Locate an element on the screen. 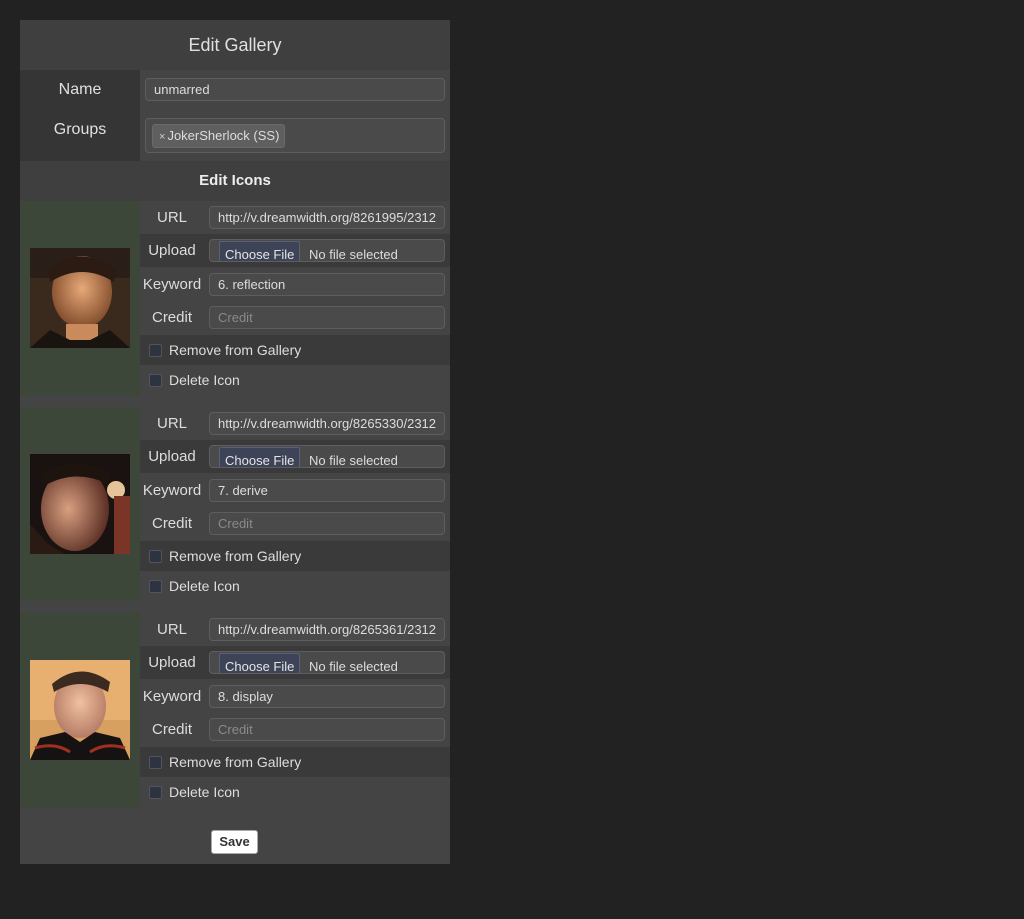 This screenshot has height=919, width=1024. remove-tag-icon: × is located at coordinates (162, 137).